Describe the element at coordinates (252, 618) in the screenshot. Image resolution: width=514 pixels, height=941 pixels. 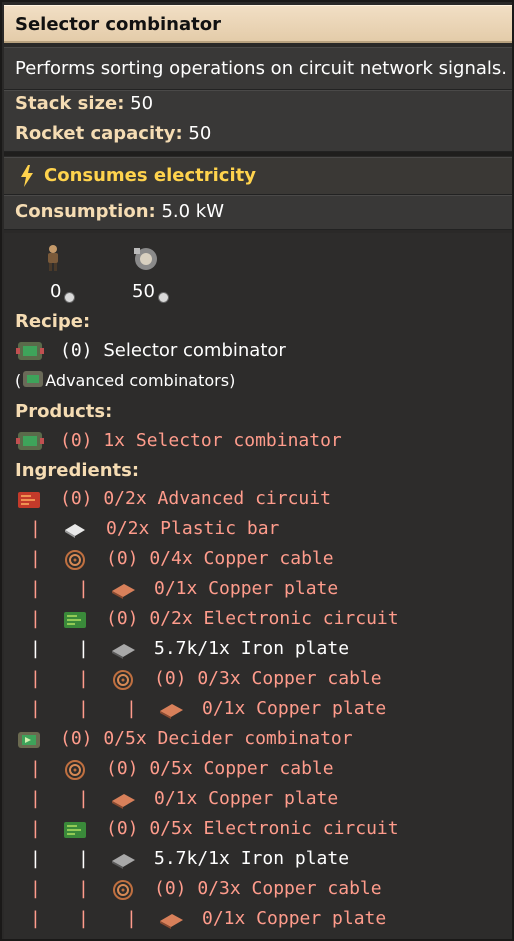
I see `ingredient-line: (0) 0/2x Electronic circuit` at that location.